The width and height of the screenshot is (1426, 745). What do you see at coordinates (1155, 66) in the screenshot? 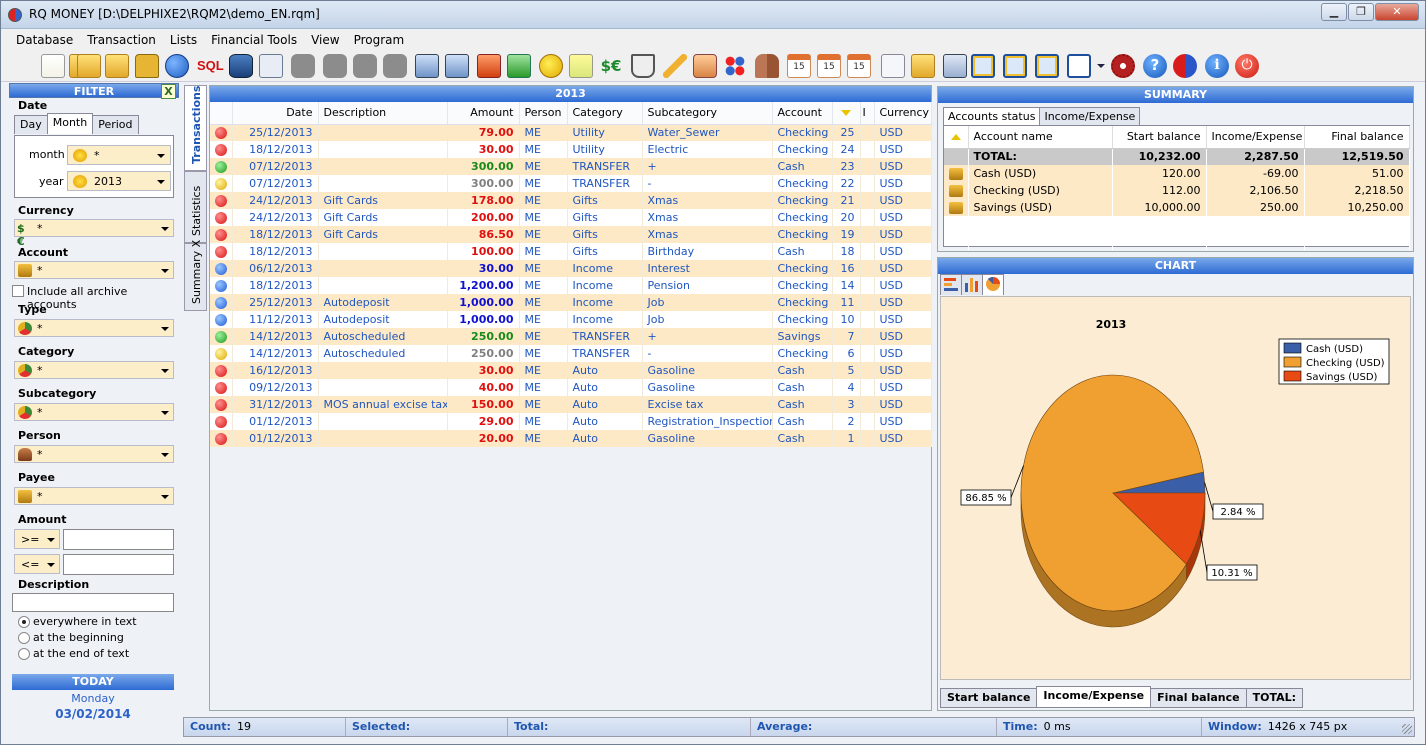
I see `help-icon: ?` at bounding box center [1155, 66].